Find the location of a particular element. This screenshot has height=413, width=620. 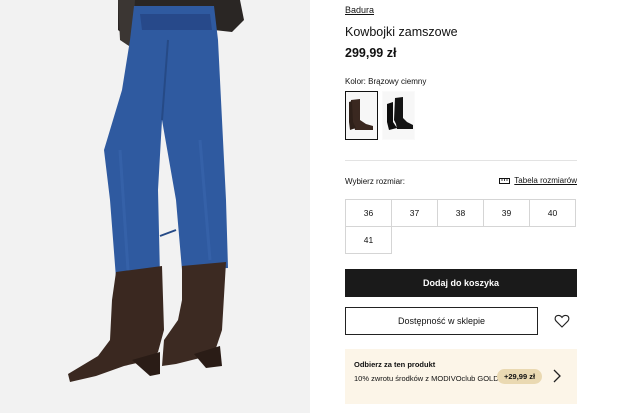

chevron-right-icon is located at coordinates (557, 376).